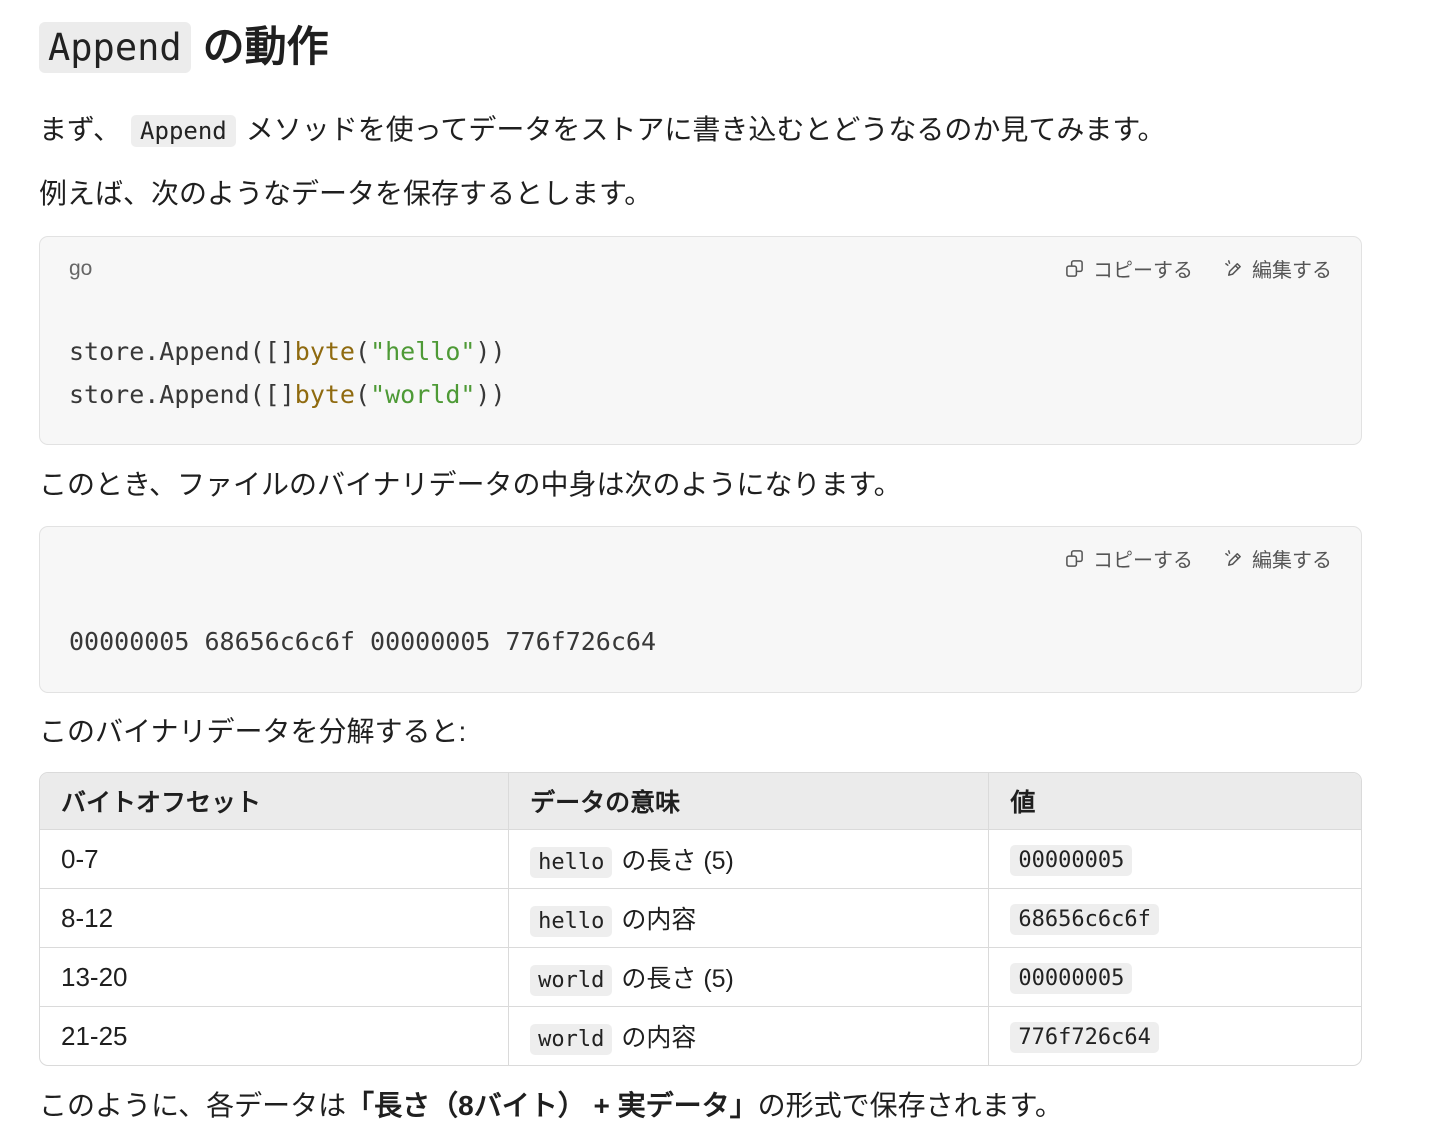 The height and width of the screenshot is (1138, 1438). Describe the element at coordinates (1084, 1037) in the screenshot. I see `value-code: 776f726c64` at that location.